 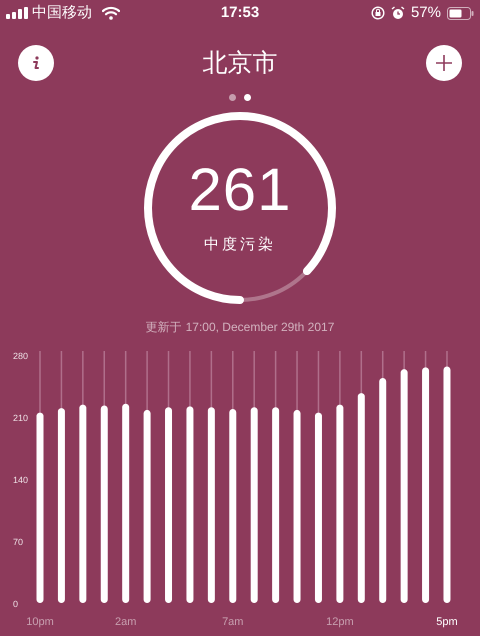 What do you see at coordinates (240, 190) in the screenshot?
I see `aqi-value: 261` at bounding box center [240, 190].